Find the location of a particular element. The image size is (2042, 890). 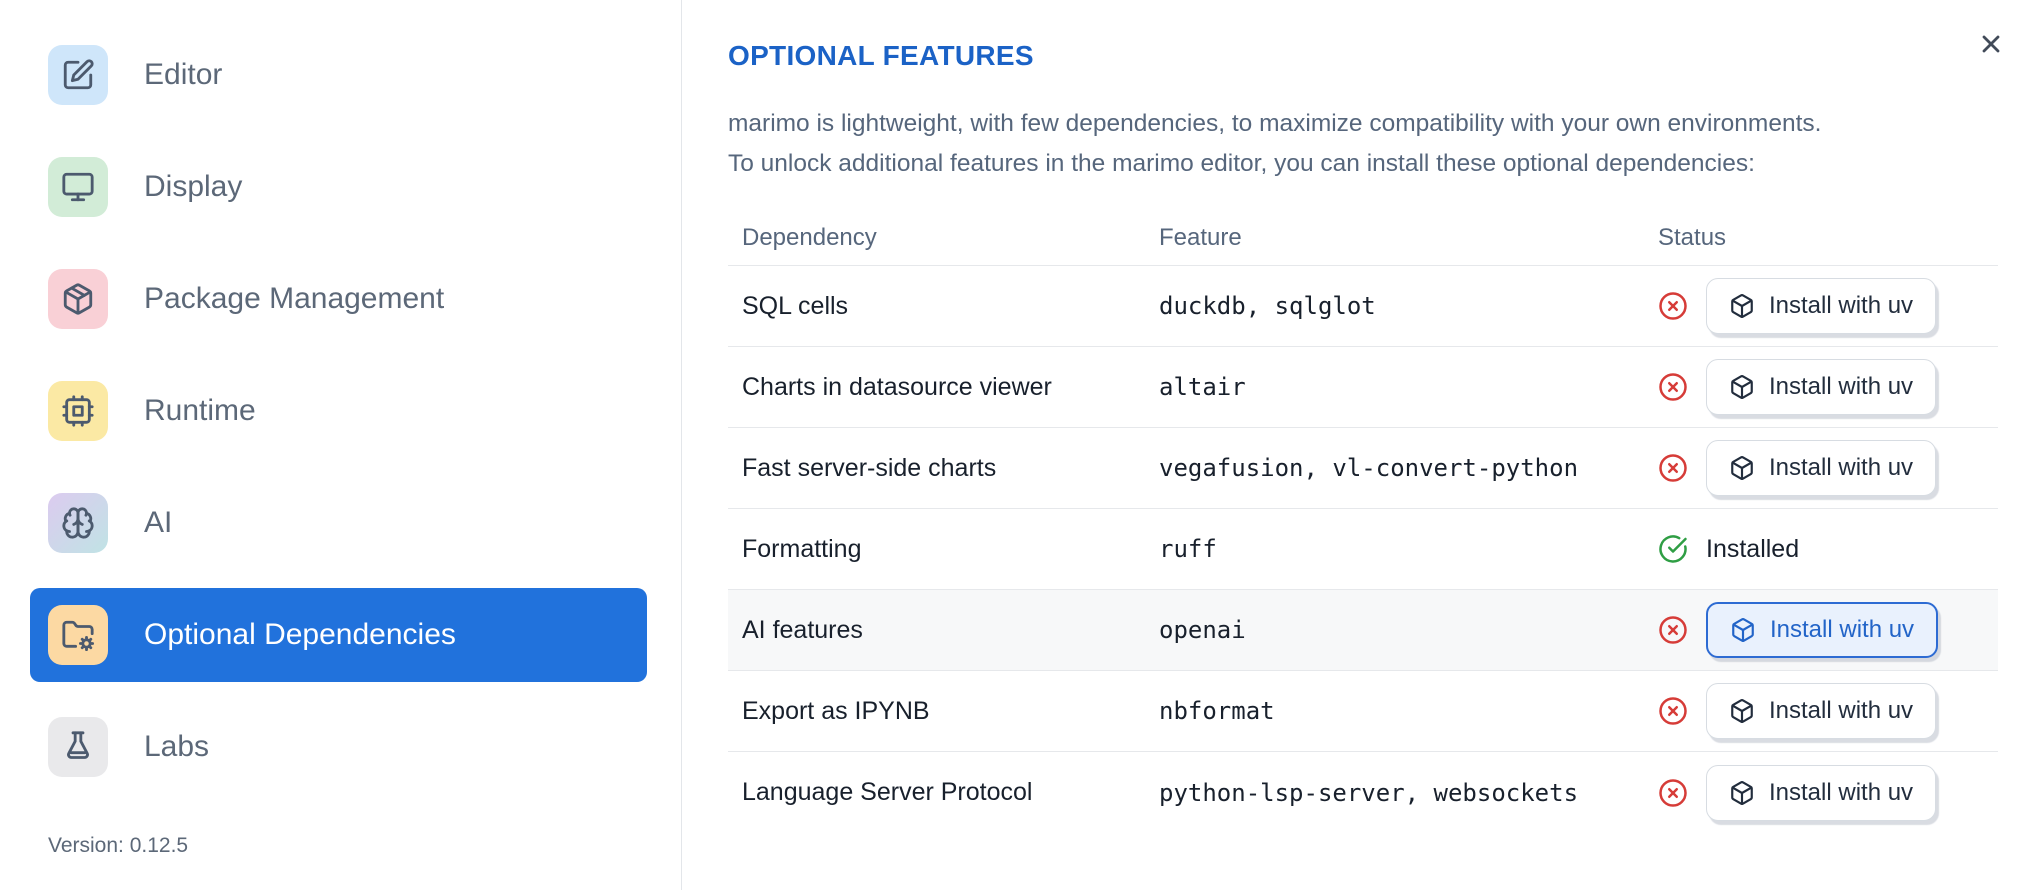

column-header-dependency: Dependency is located at coordinates (809, 237).